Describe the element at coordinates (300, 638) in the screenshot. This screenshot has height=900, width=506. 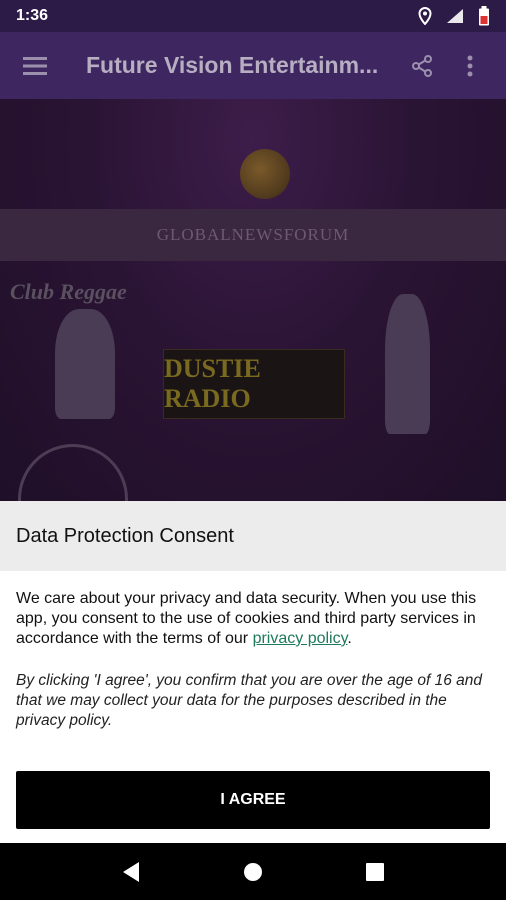
I see `privacy-policy-link: privacy policy` at that location.